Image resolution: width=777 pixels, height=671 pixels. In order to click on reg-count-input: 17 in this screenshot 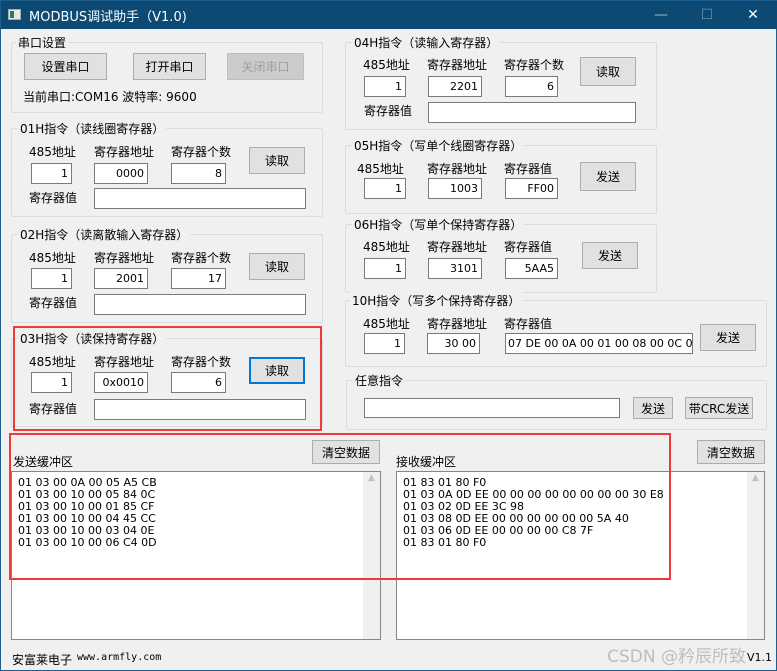, I will do `click(198, 278)`.